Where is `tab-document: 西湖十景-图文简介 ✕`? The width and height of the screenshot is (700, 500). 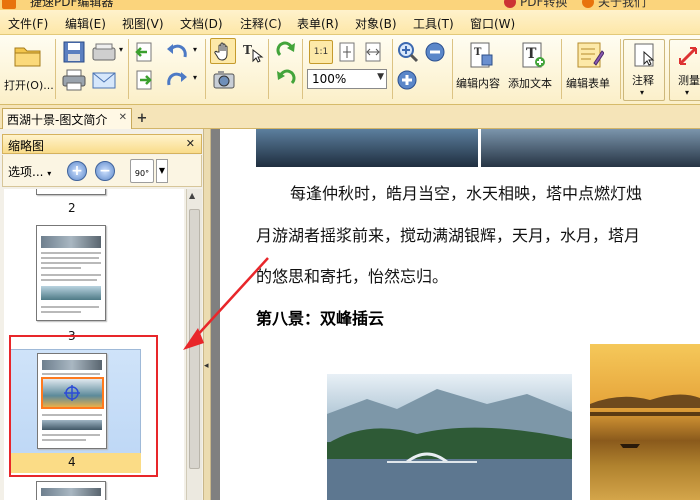 tab-document: 西湖十景-图文简介 ✕ is located at coordinates (67, 118).